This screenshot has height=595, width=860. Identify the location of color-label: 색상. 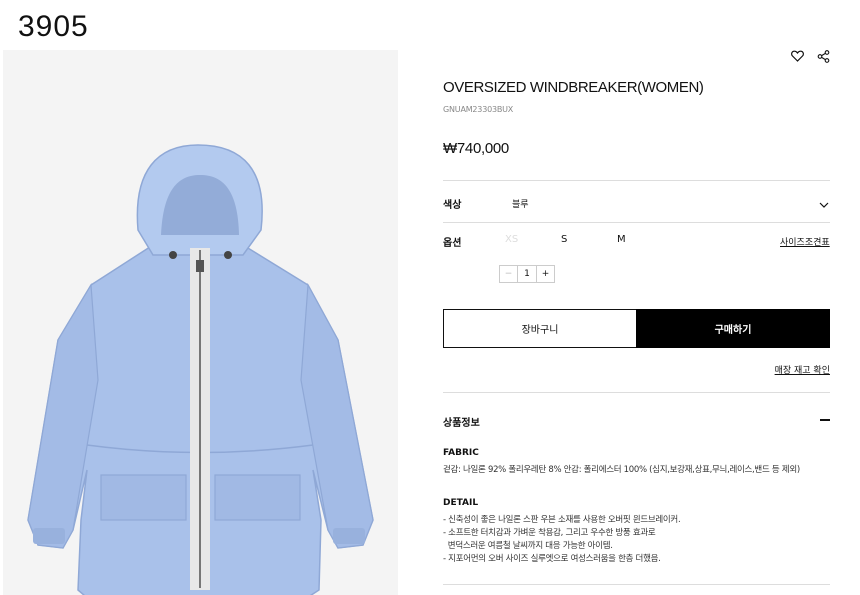
(452, 205).